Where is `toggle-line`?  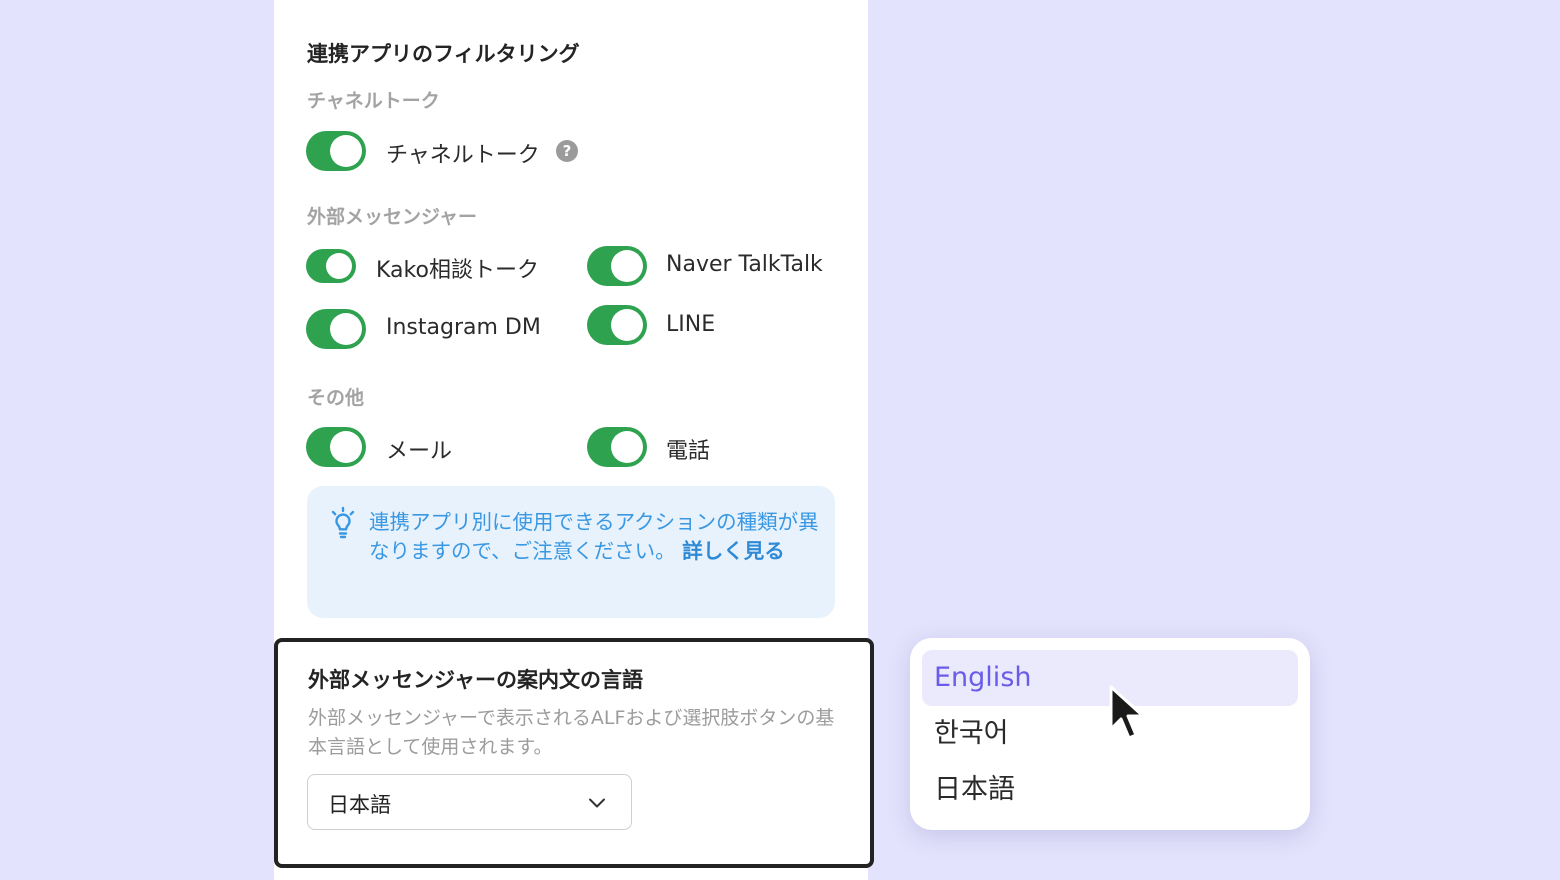 toggle-line is located at coordinates (617, 325).